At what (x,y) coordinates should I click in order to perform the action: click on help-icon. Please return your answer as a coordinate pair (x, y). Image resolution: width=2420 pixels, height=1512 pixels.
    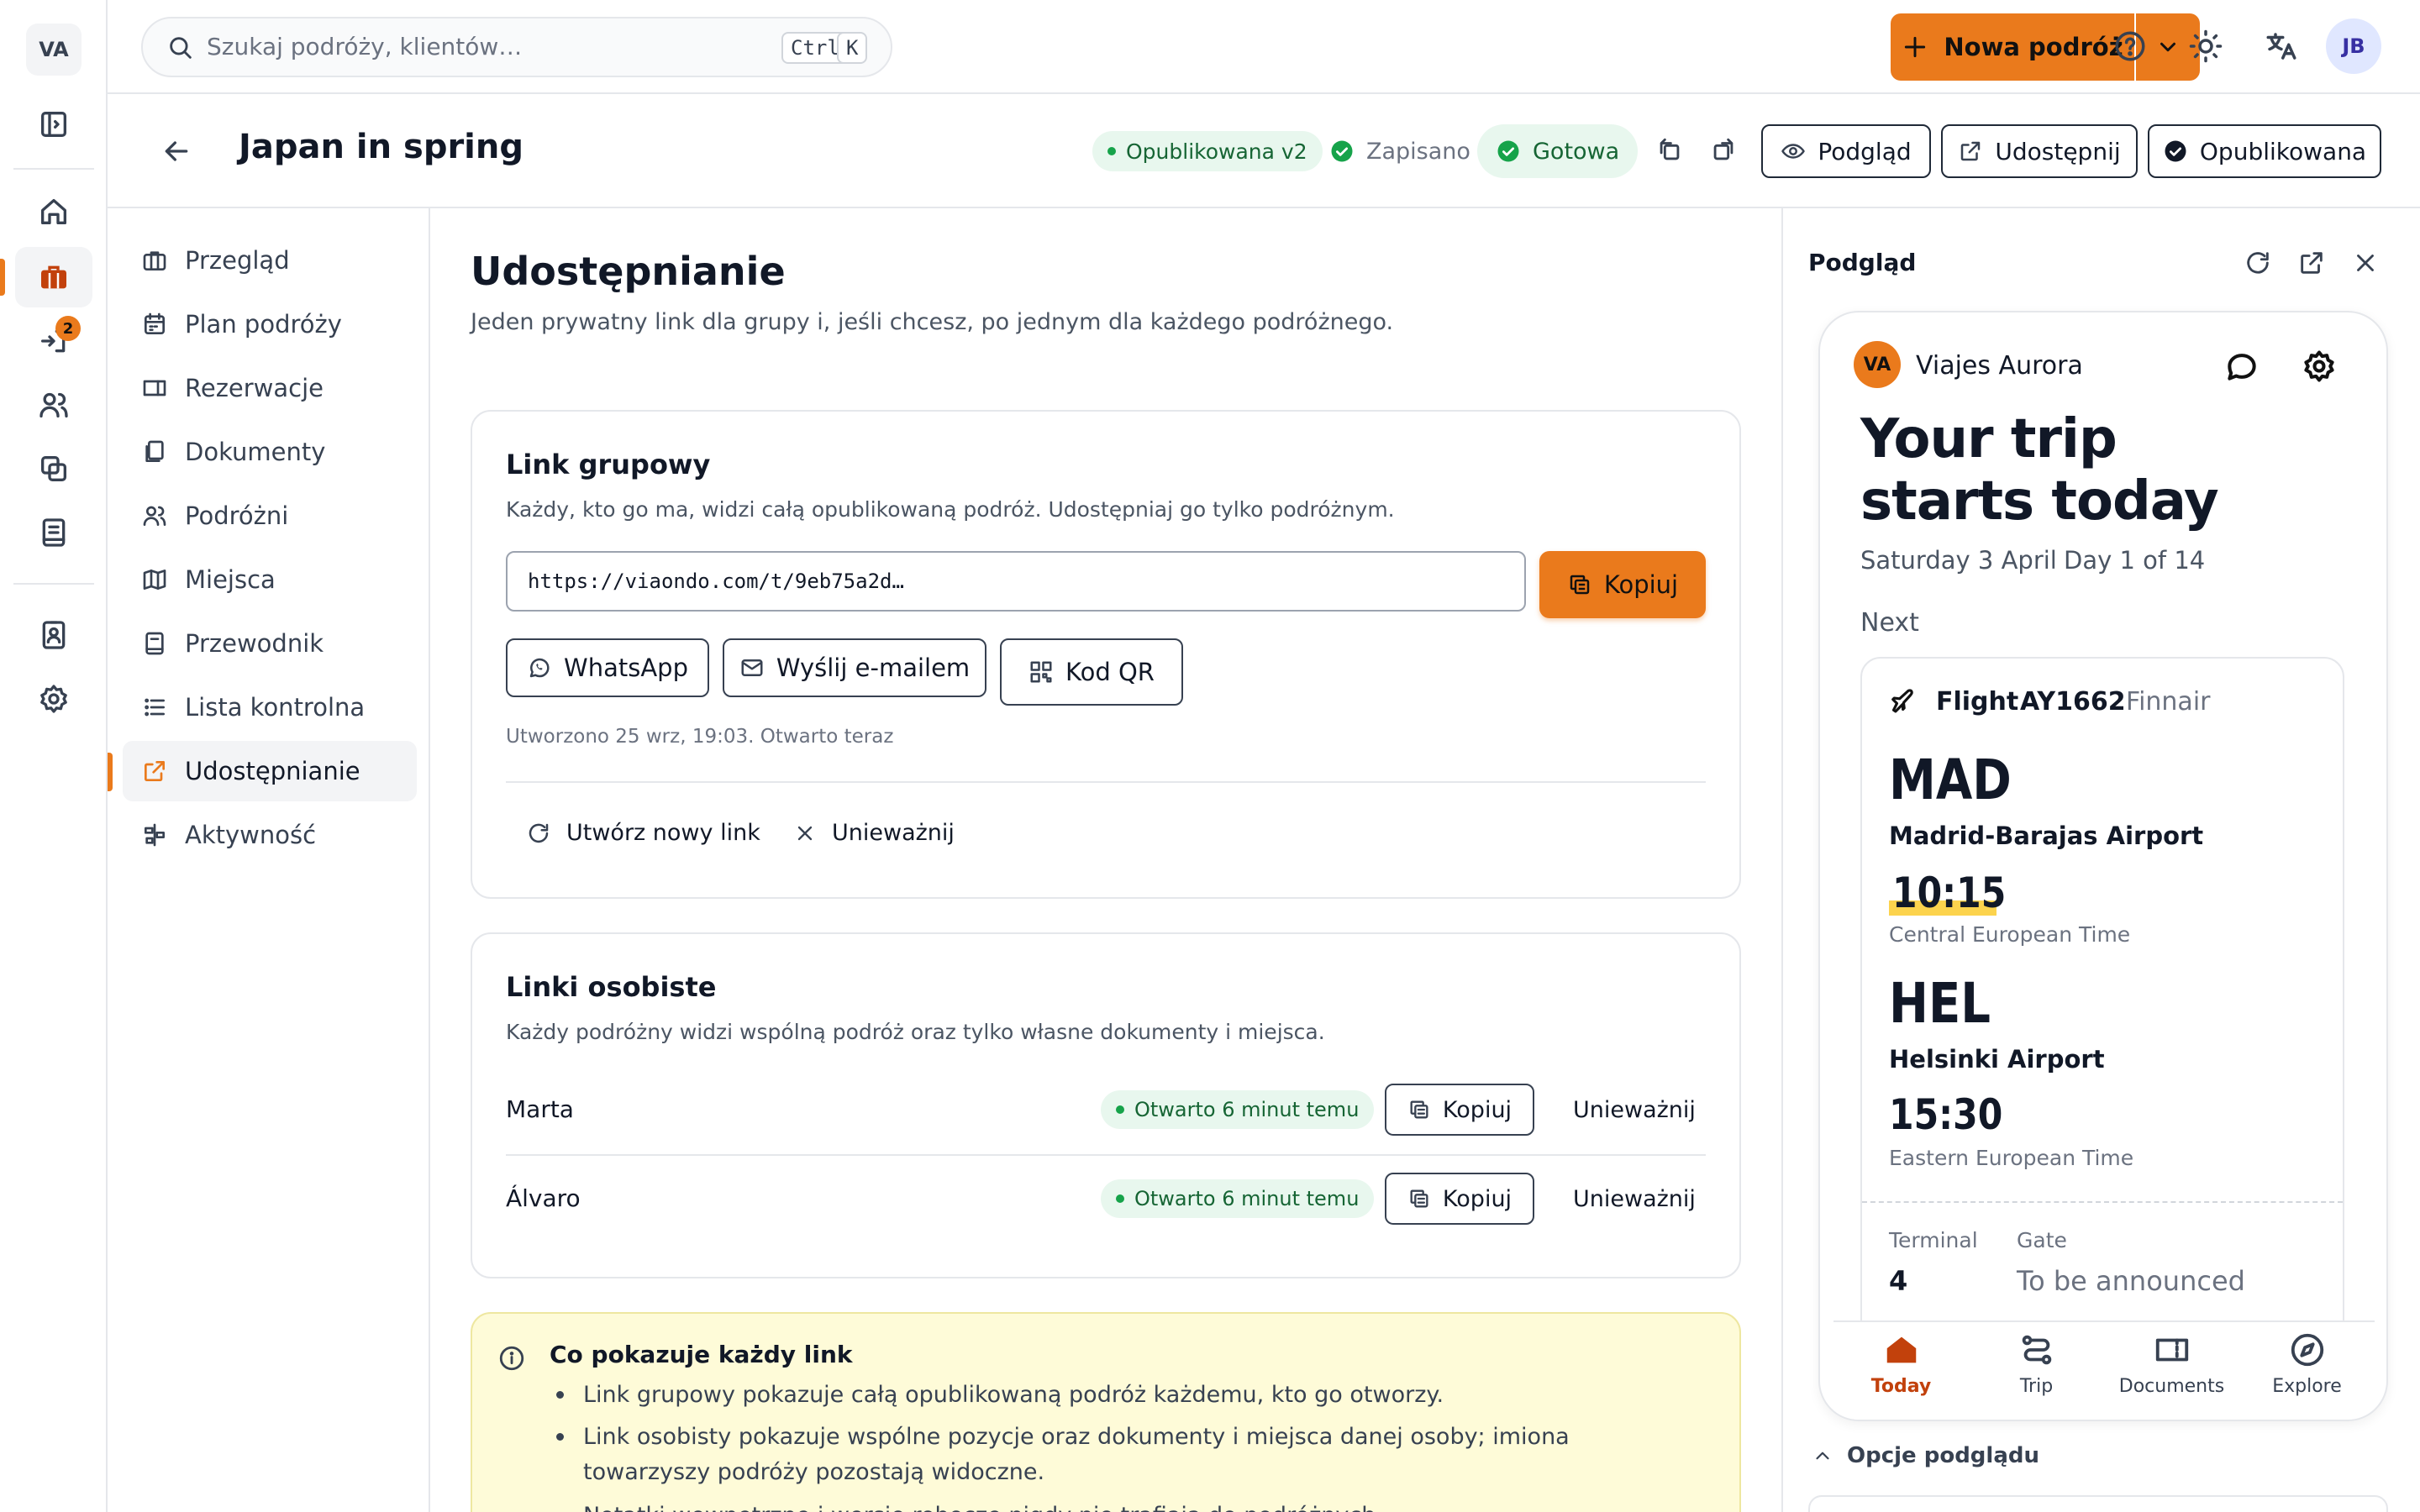
    Looking at the image, I should click on (2130, 46).